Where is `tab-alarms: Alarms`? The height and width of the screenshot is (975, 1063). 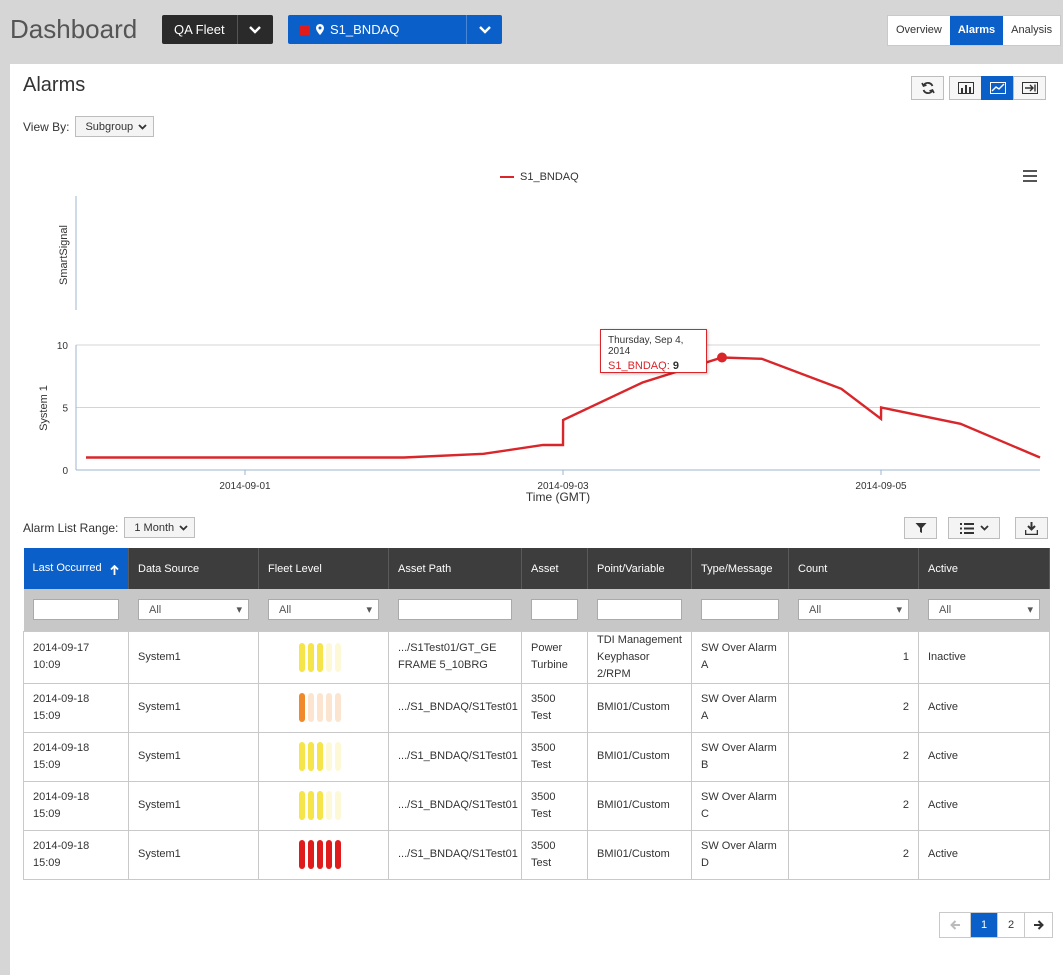 tab-alarms: Alarms is located at coordinates (976, 30).